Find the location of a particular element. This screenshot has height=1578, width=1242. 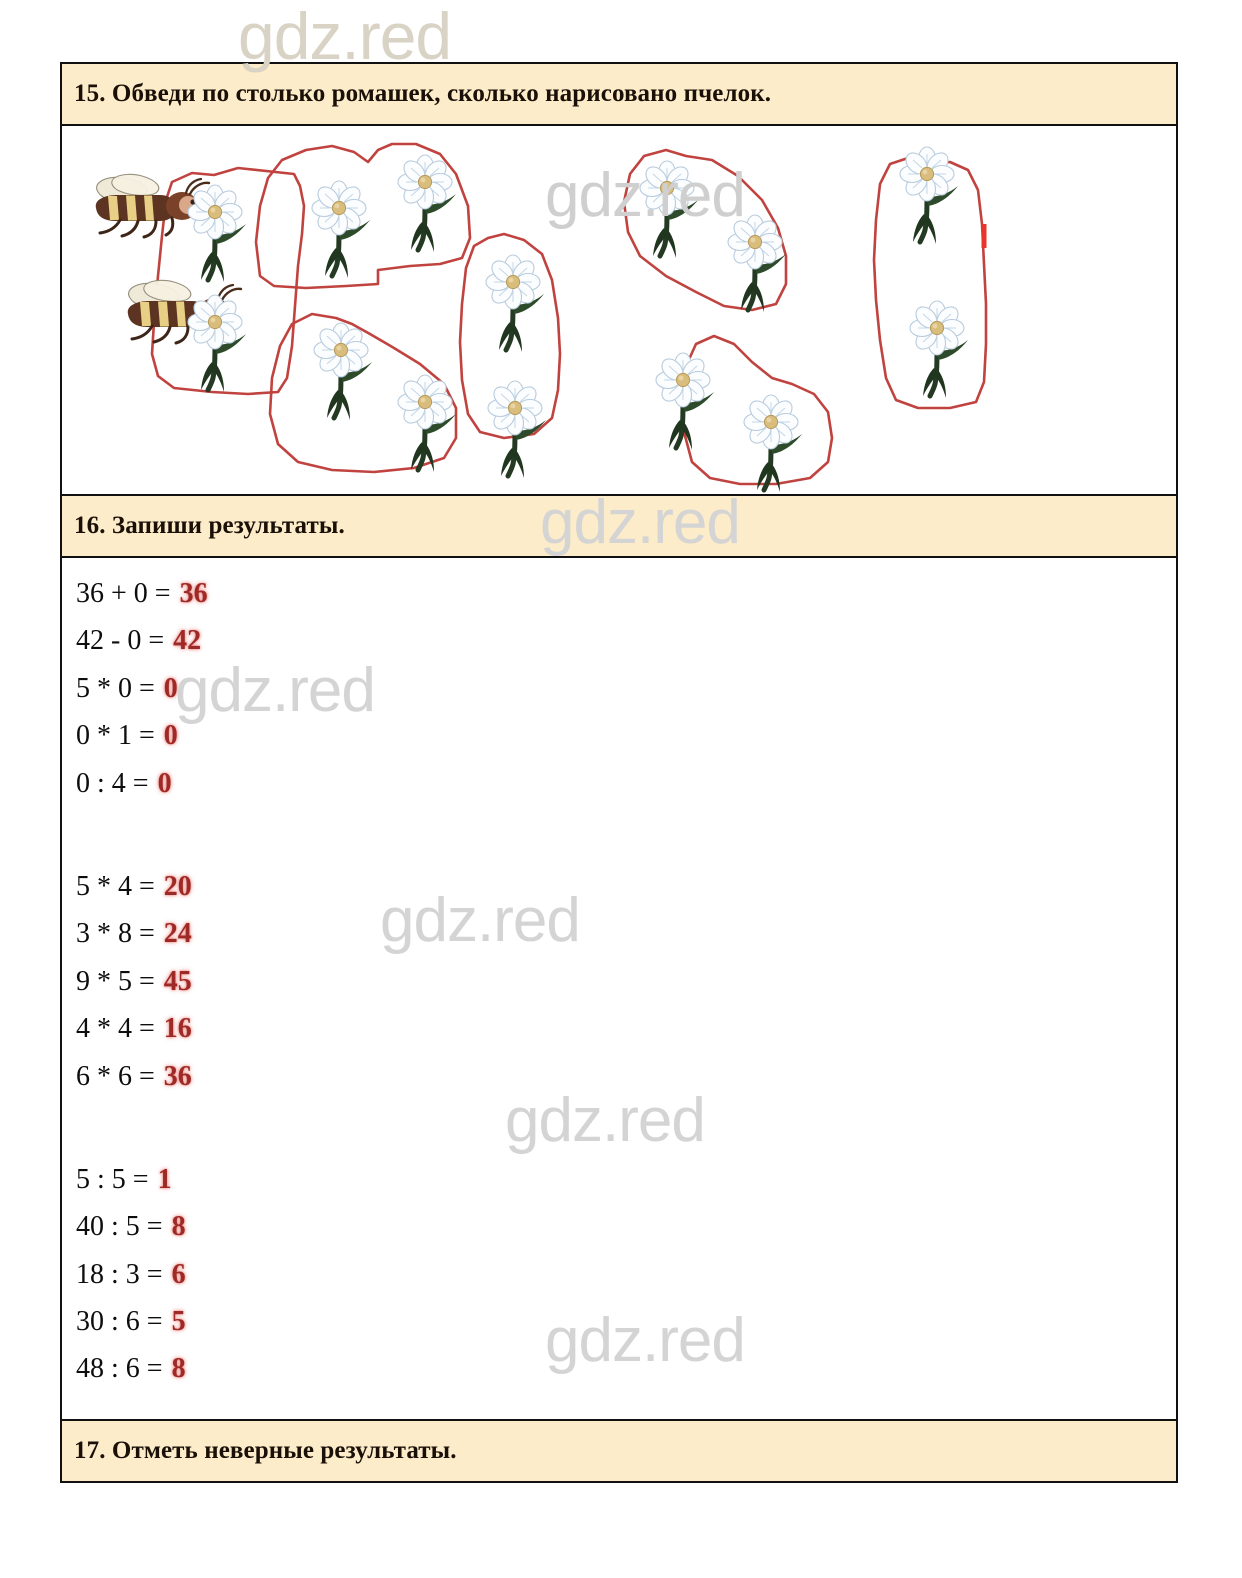

expression-row: 3 * 8 = 24 is located at coordinates (619, 933).